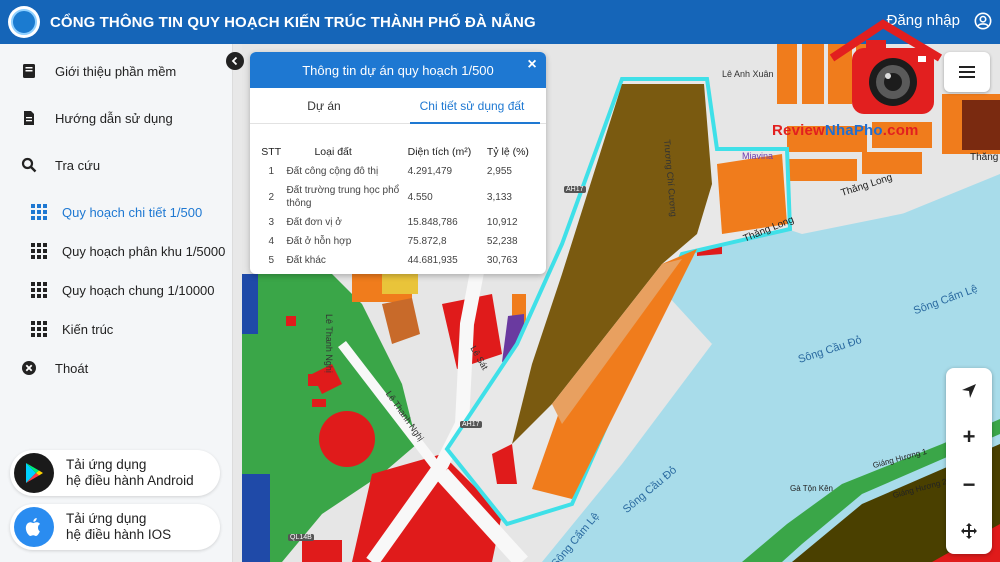 This screenshot has height=562, width=1000. What do you see at coordinates (29, 165) in the screenshot?
I see `search-icon` at bounding box center [29, 165].